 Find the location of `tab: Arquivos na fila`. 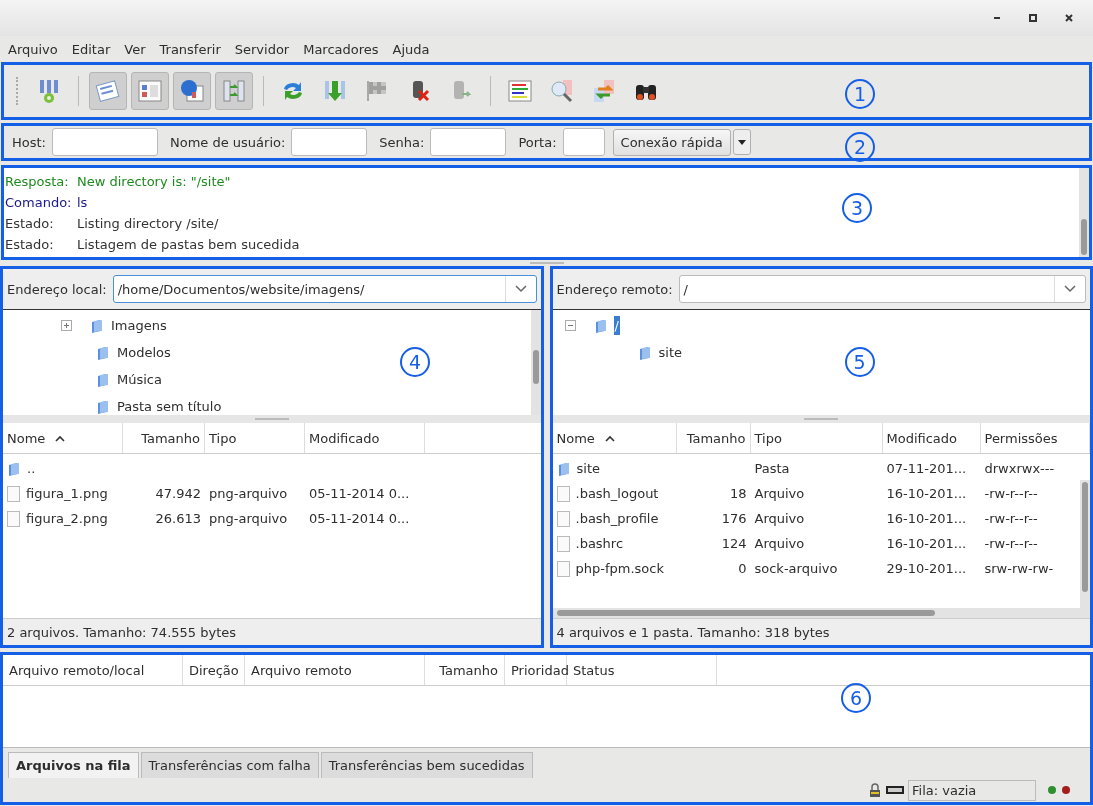

tab: Arquivos na fila is located at coordinates (73, 765).